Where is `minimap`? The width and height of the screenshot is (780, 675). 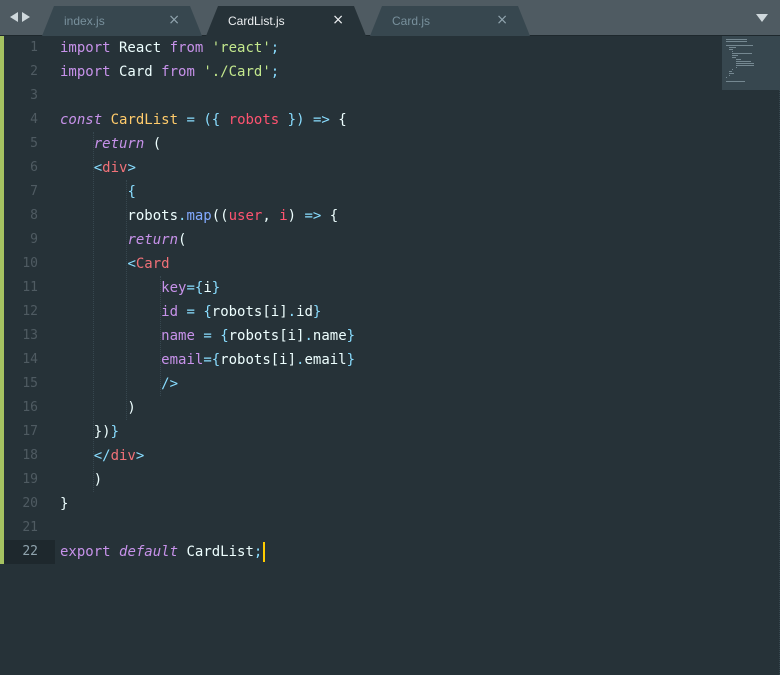
minimap is located at coordinates (751, 63).